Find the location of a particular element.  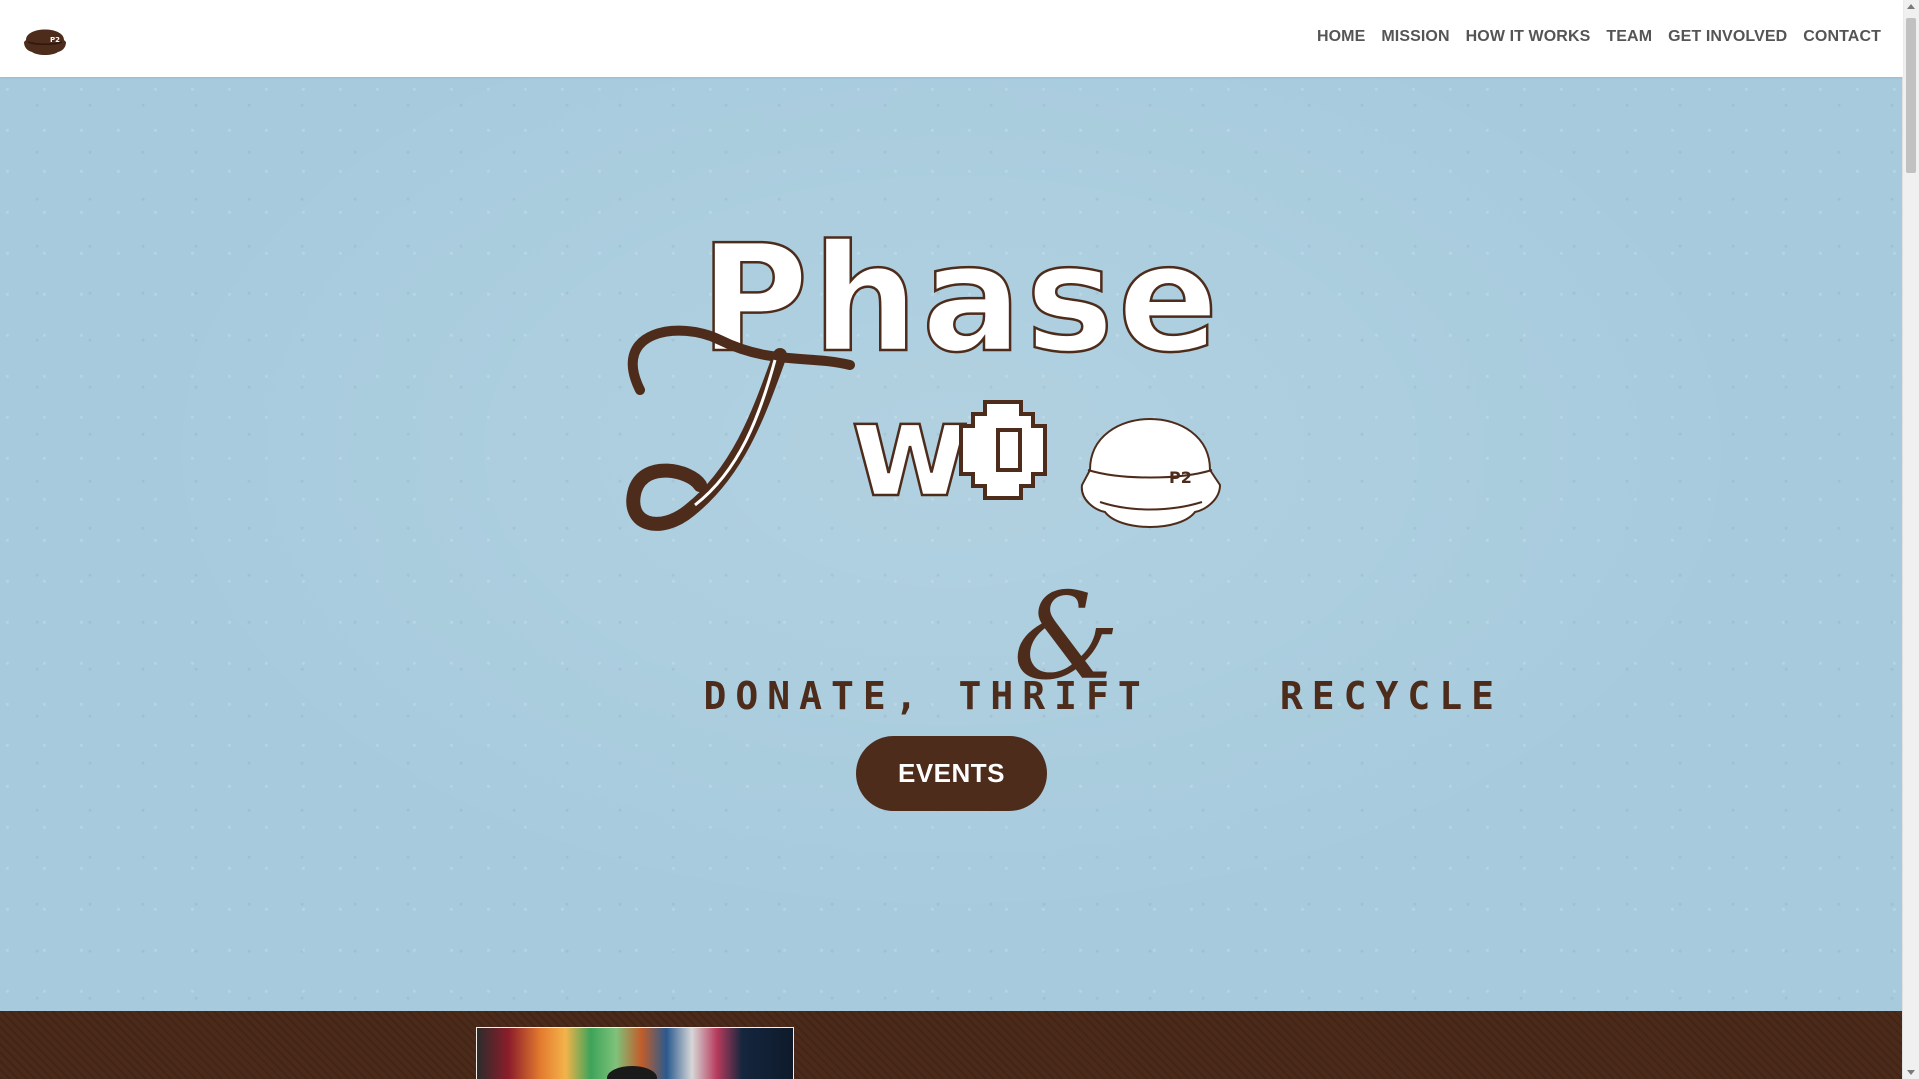

nav-how-it-works: HOW IT WORKS is located at coordinates (1528, 37).